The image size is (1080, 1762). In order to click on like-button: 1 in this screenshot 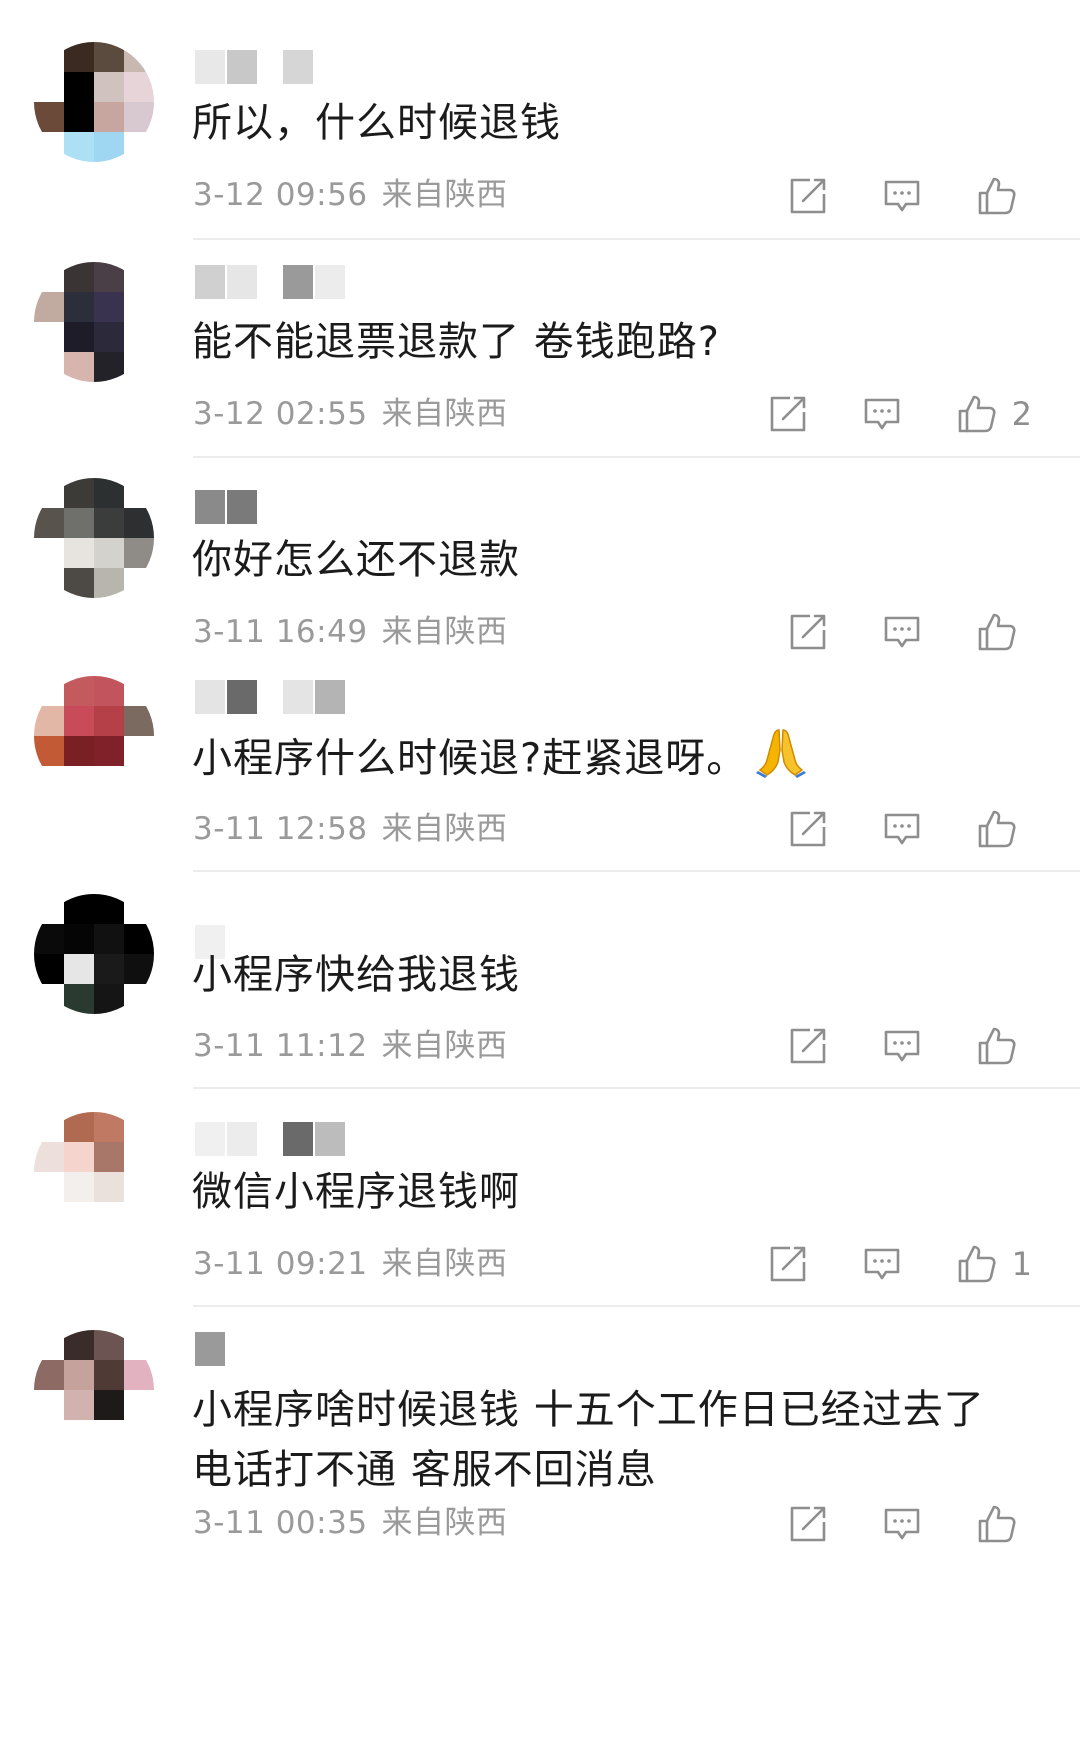, I will do `click(994, 1264)`.